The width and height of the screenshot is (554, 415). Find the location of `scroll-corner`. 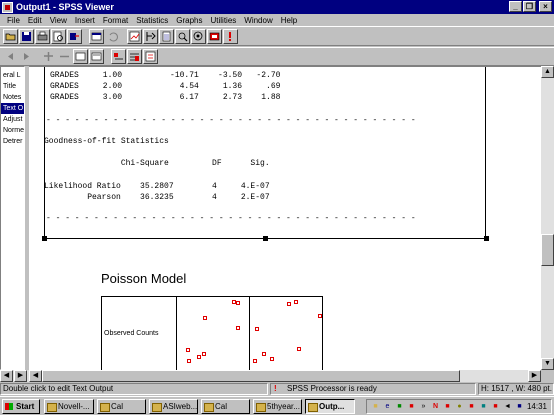

scroll-corner is located at coordinates (547, 376).